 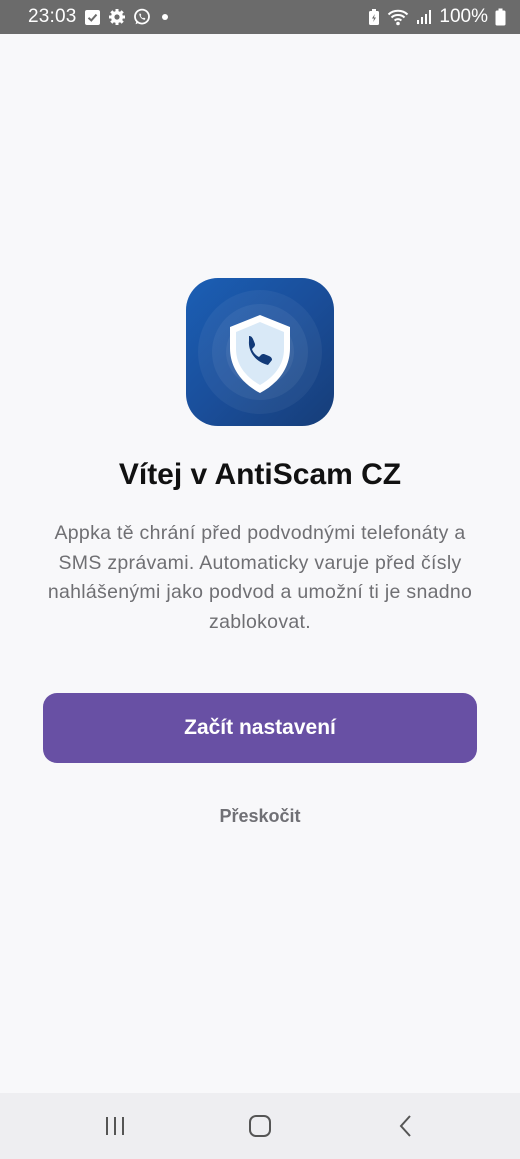 What do you see at coordinates (437, 17) in the screenshot?
I see `status-bar-right: 100%` at bounding box center [437, 17].